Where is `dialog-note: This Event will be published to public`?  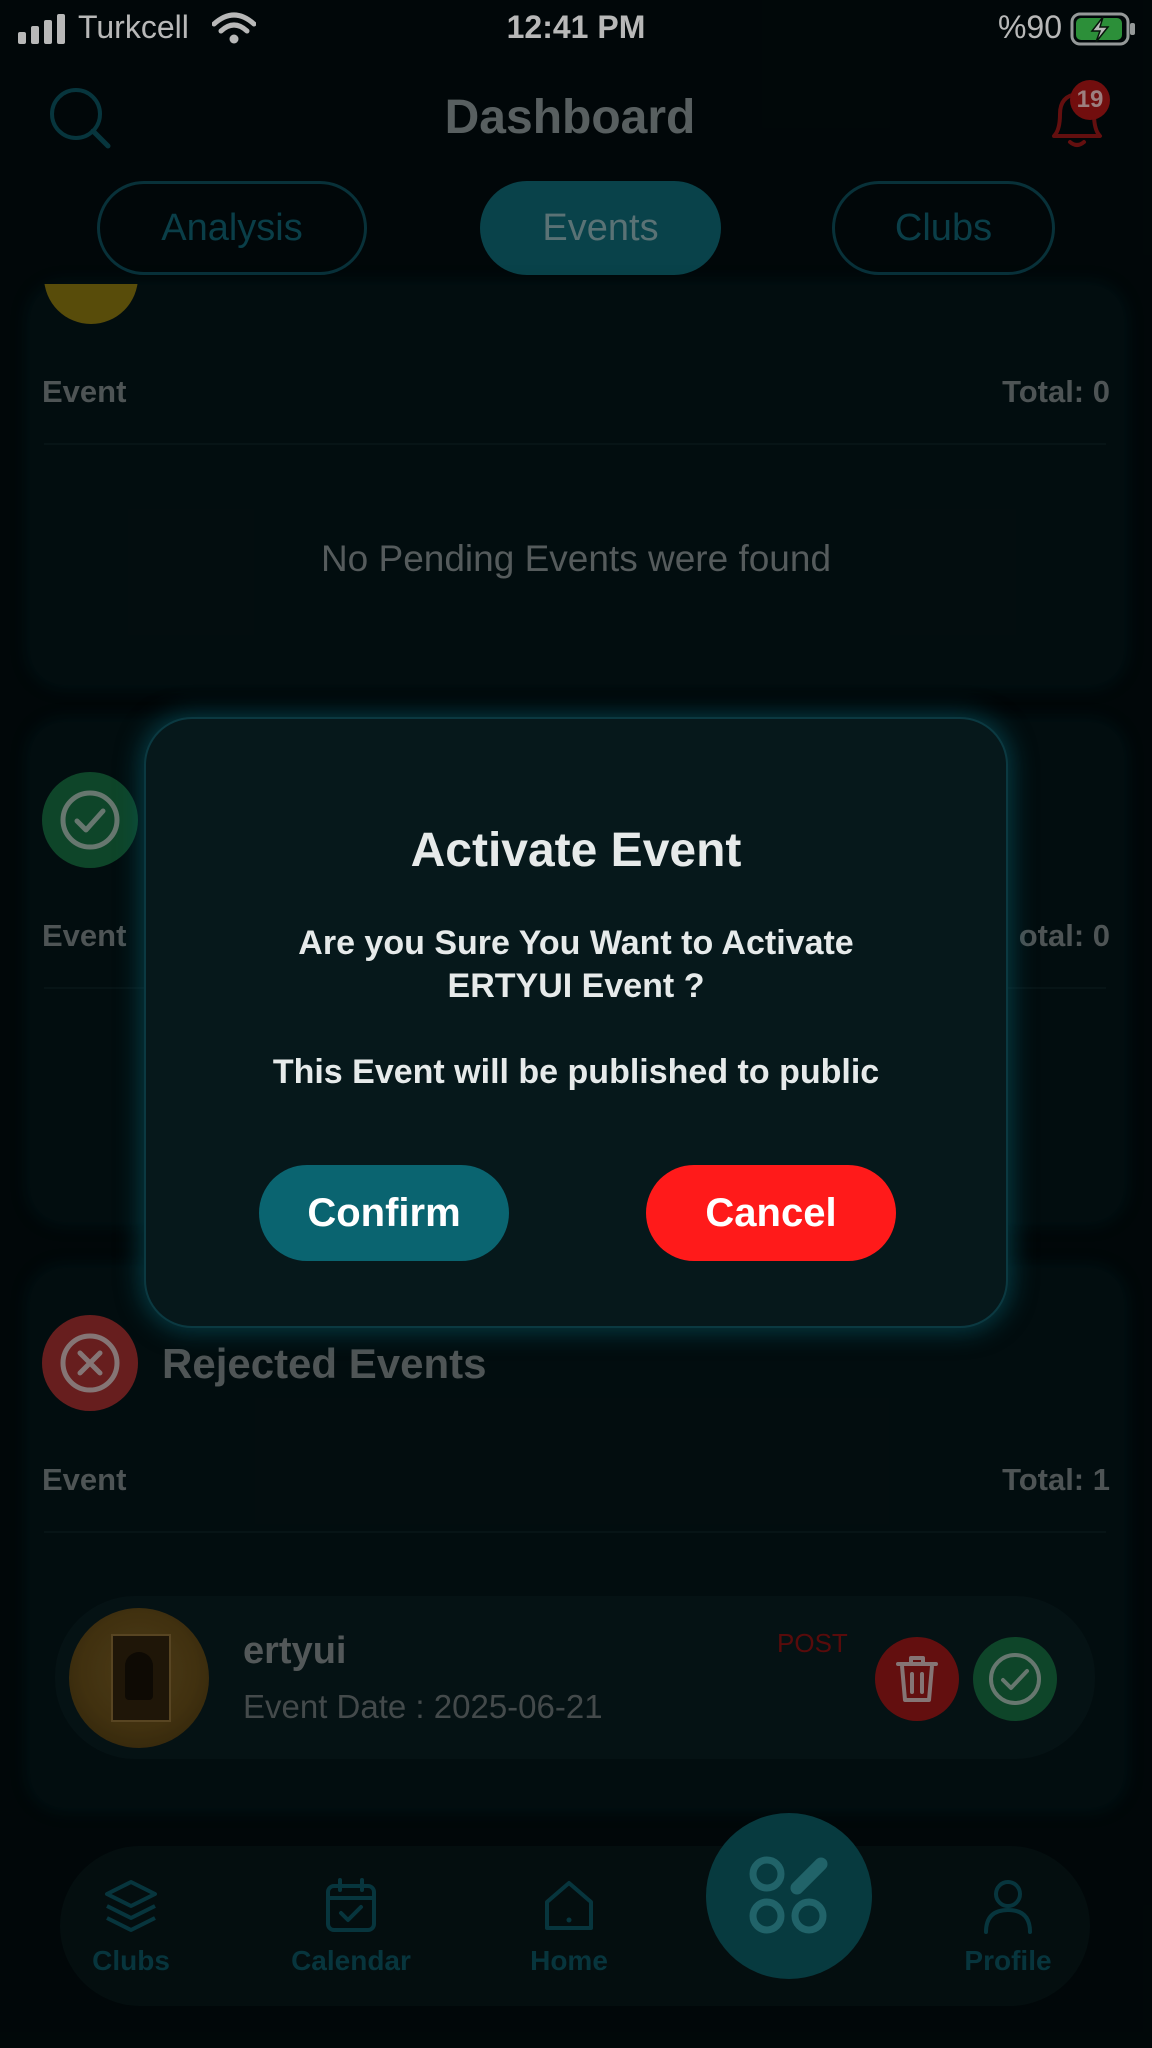
dialog-note: This Event will be published to public is located at coordinates (576, 1072).